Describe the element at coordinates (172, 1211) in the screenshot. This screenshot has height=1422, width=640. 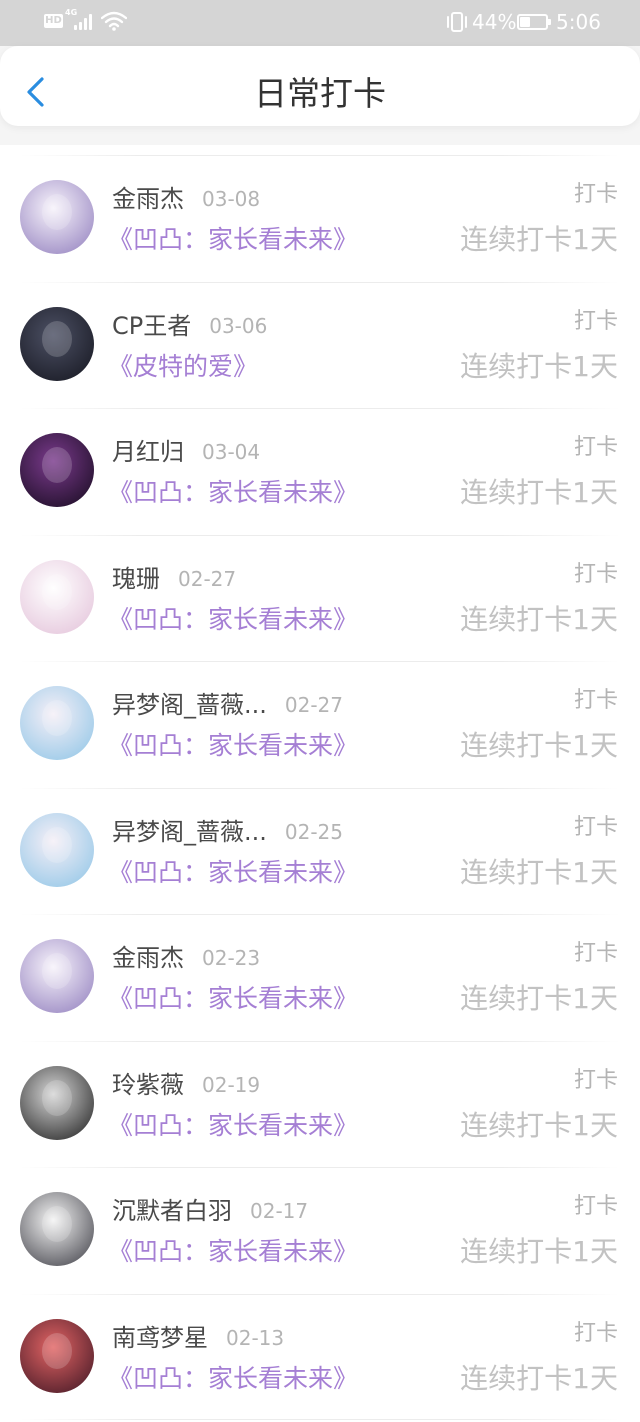
I see `user-name: 沉默者白羽` at that location.